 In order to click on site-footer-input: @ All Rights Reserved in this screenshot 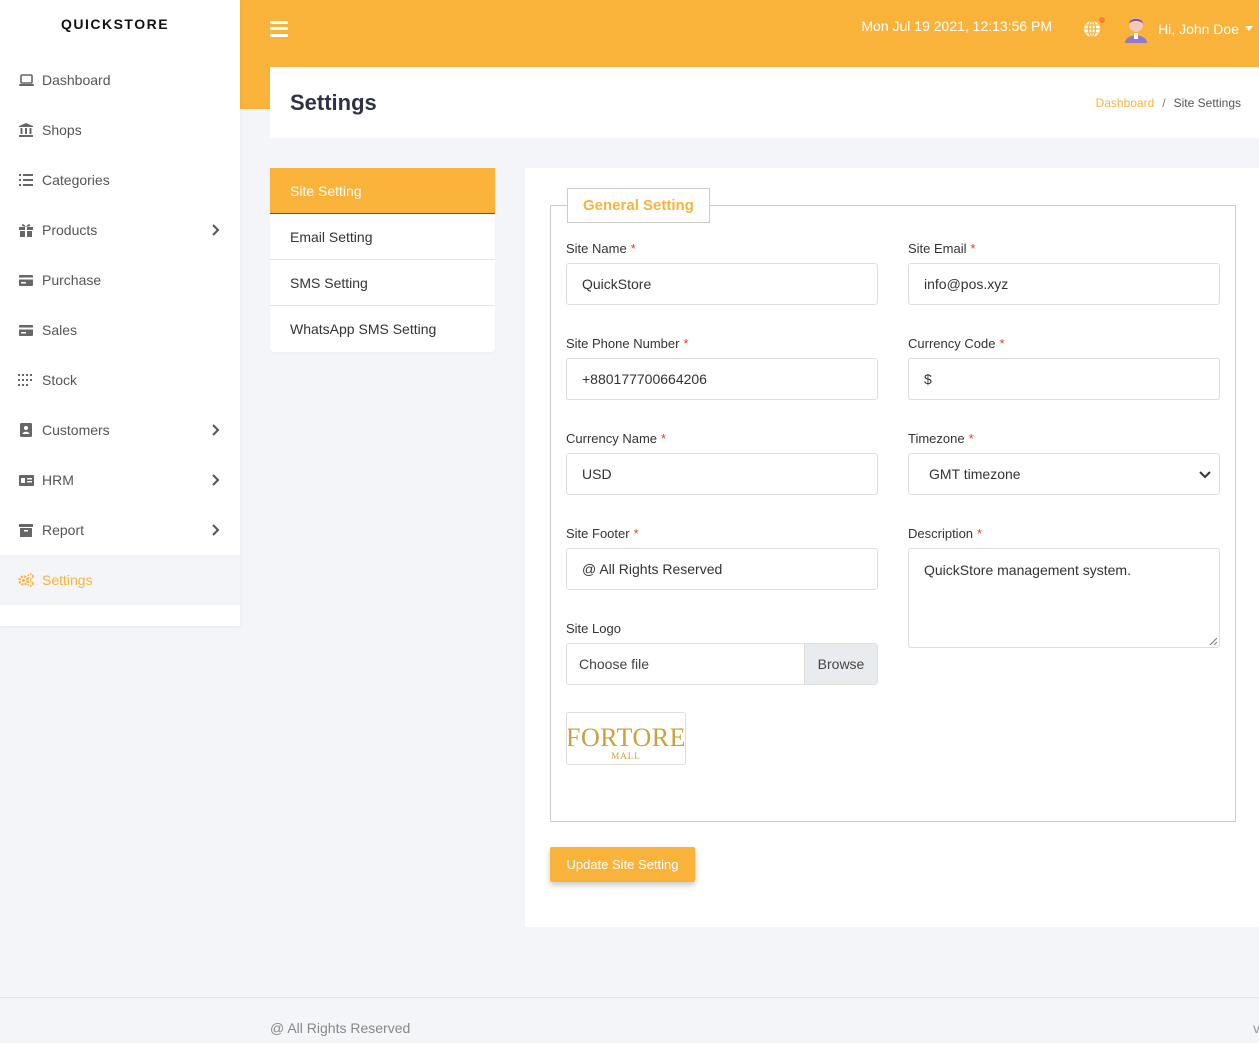, I will do `click(722, 569)`.